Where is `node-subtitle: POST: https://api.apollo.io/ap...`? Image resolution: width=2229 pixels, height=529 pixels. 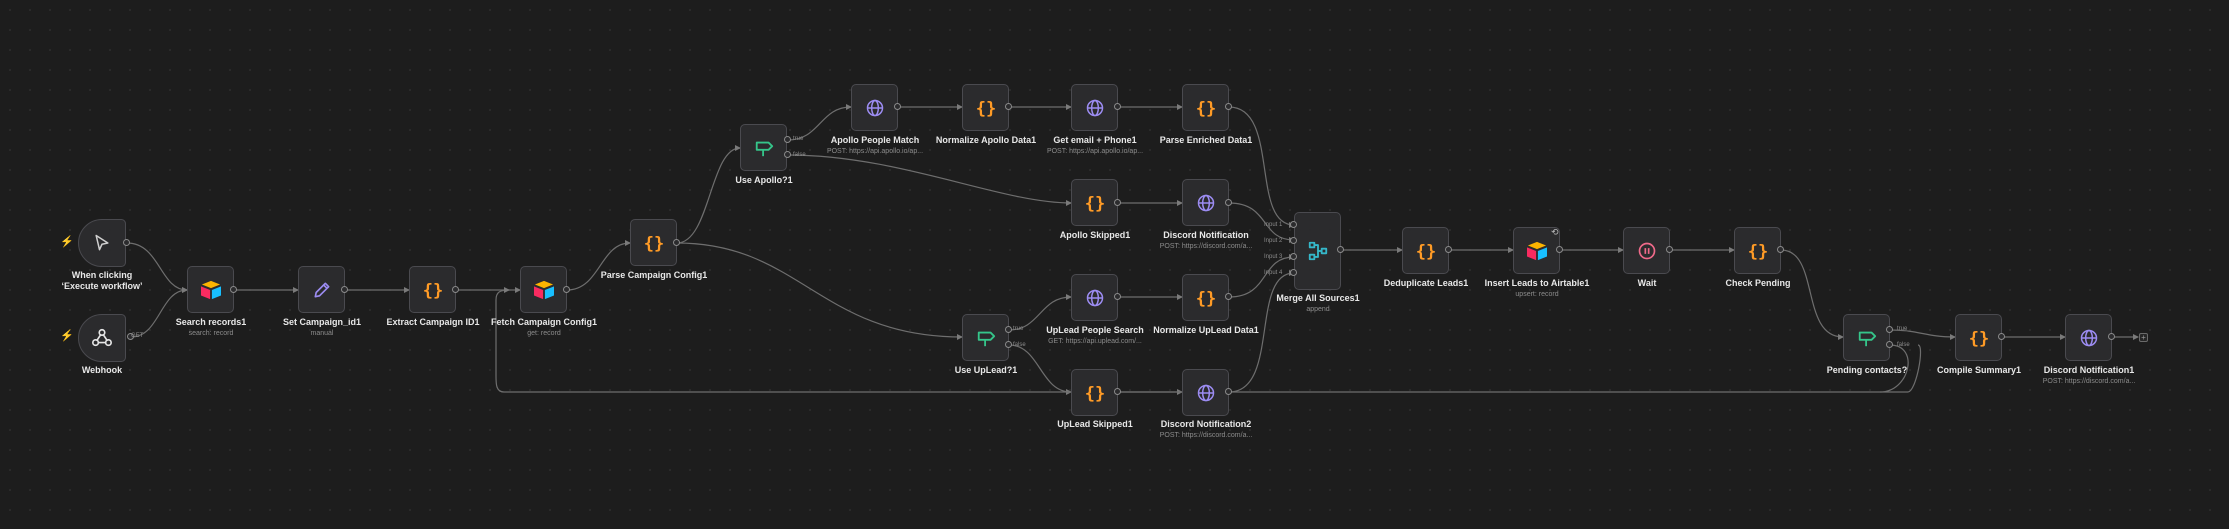
node-subtitle: POST: https://api.apollo.io/ap... is located at coordinates (1095, 151).